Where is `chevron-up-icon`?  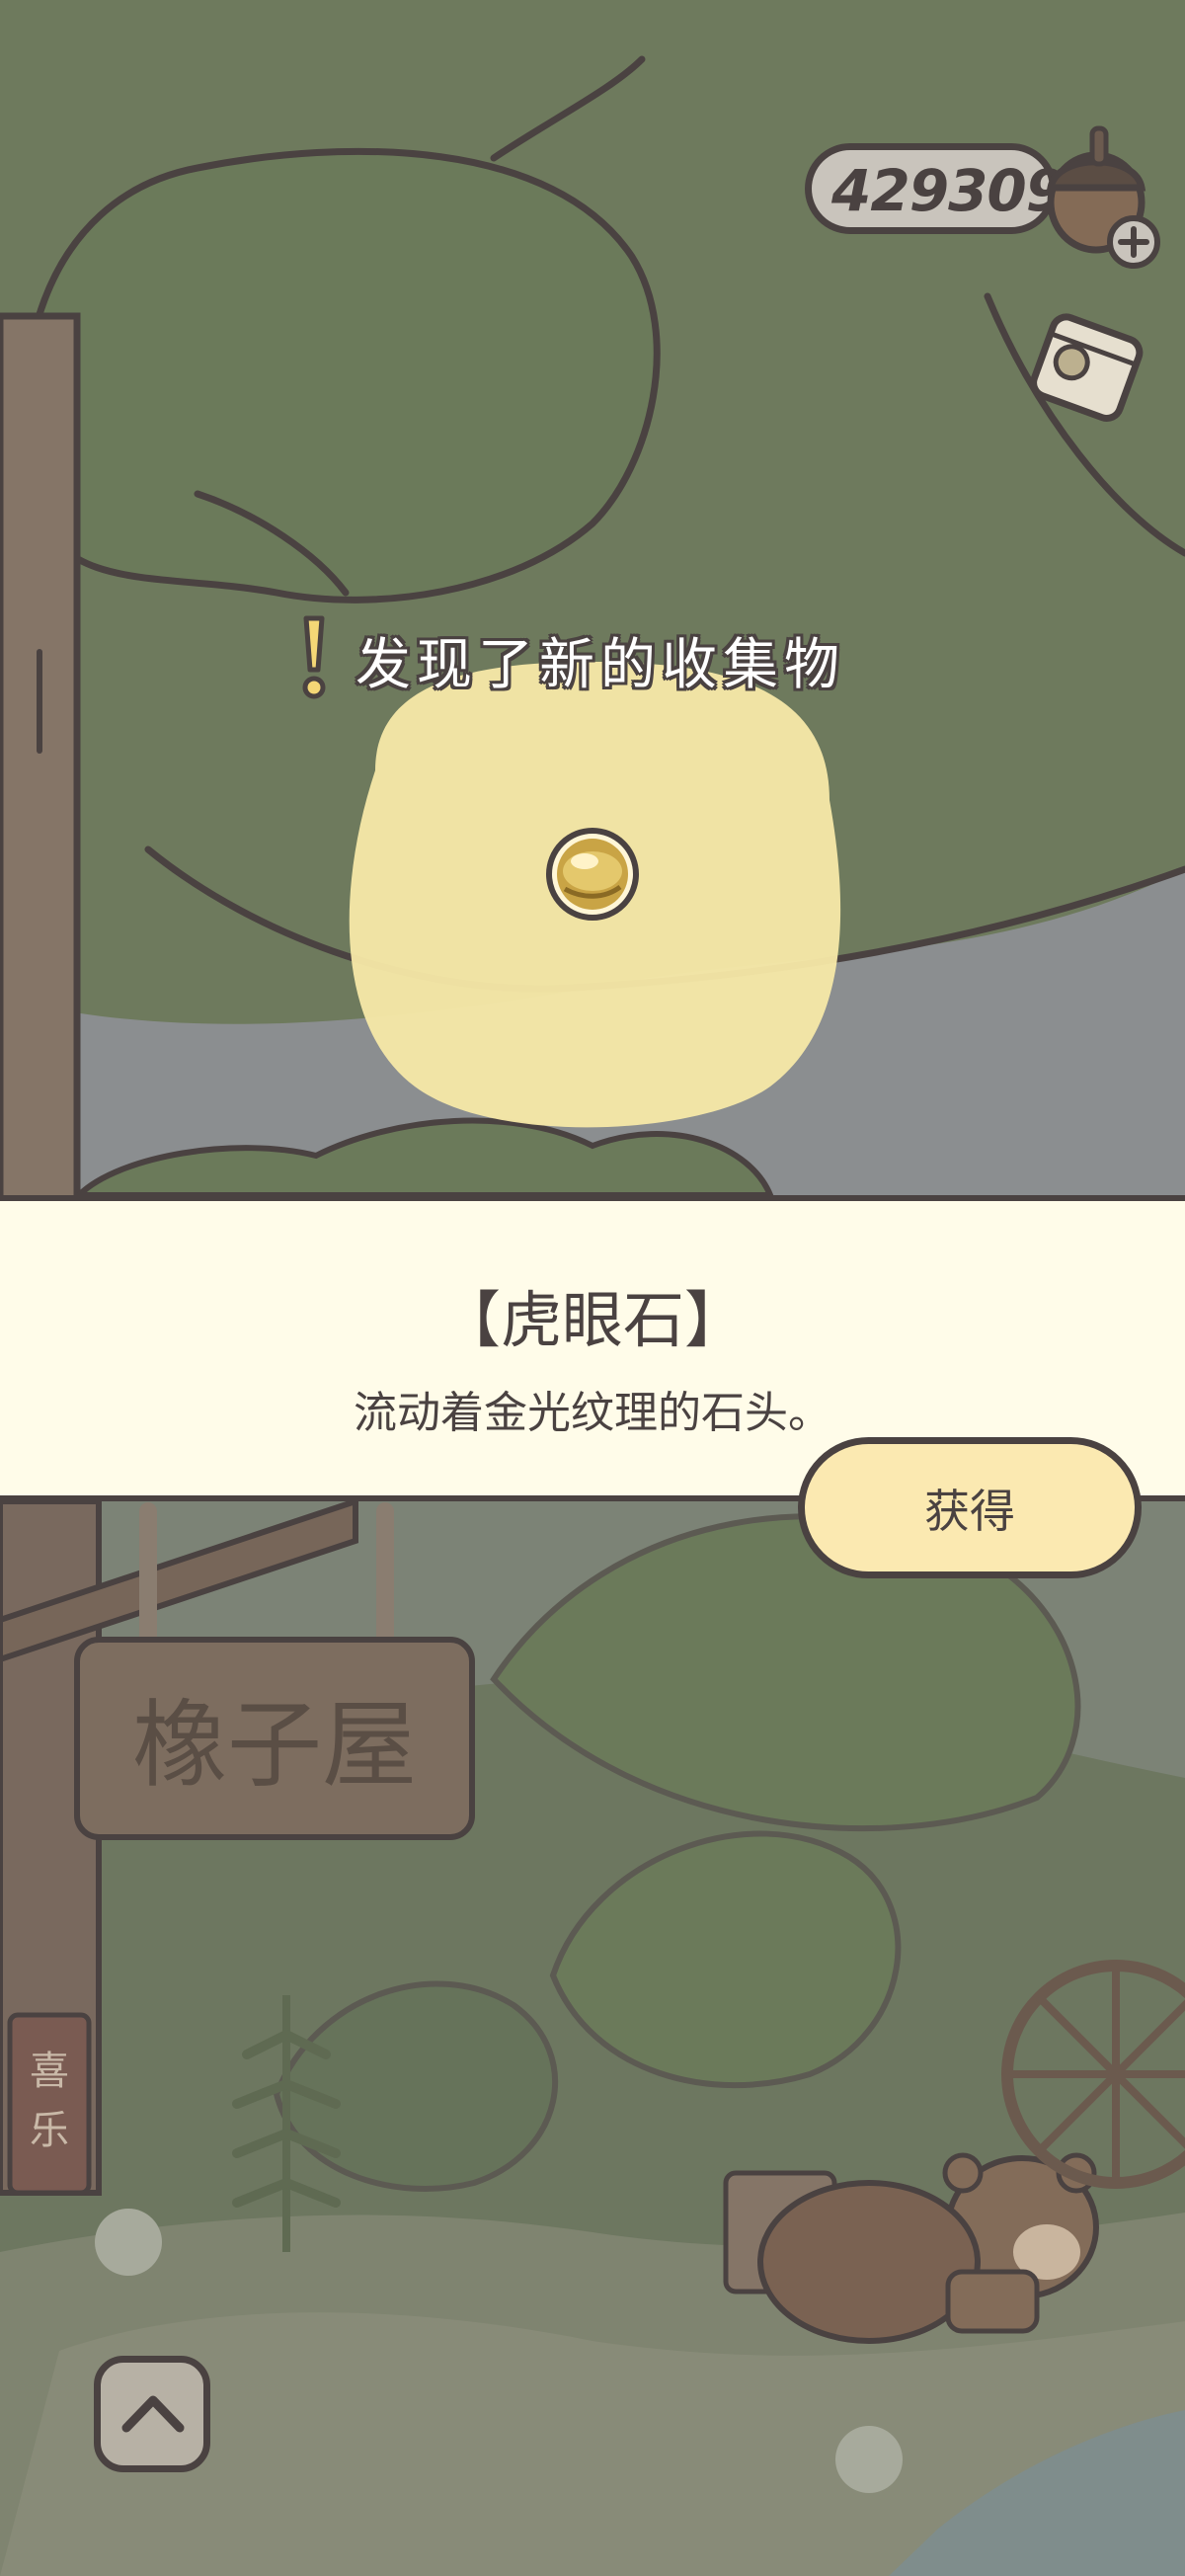
chevron-up-icon is located at coordinates (153, 2414).